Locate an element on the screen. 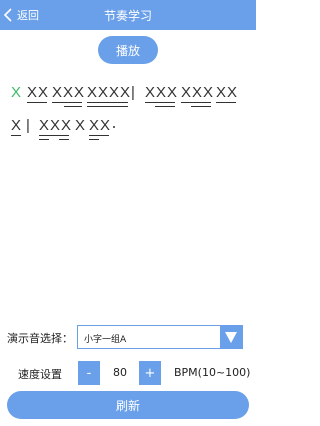 Image resolution: width=320 pixels, height=426 pixels. bpm-range: BPM(10~100) is located at coordinates (212, 372).